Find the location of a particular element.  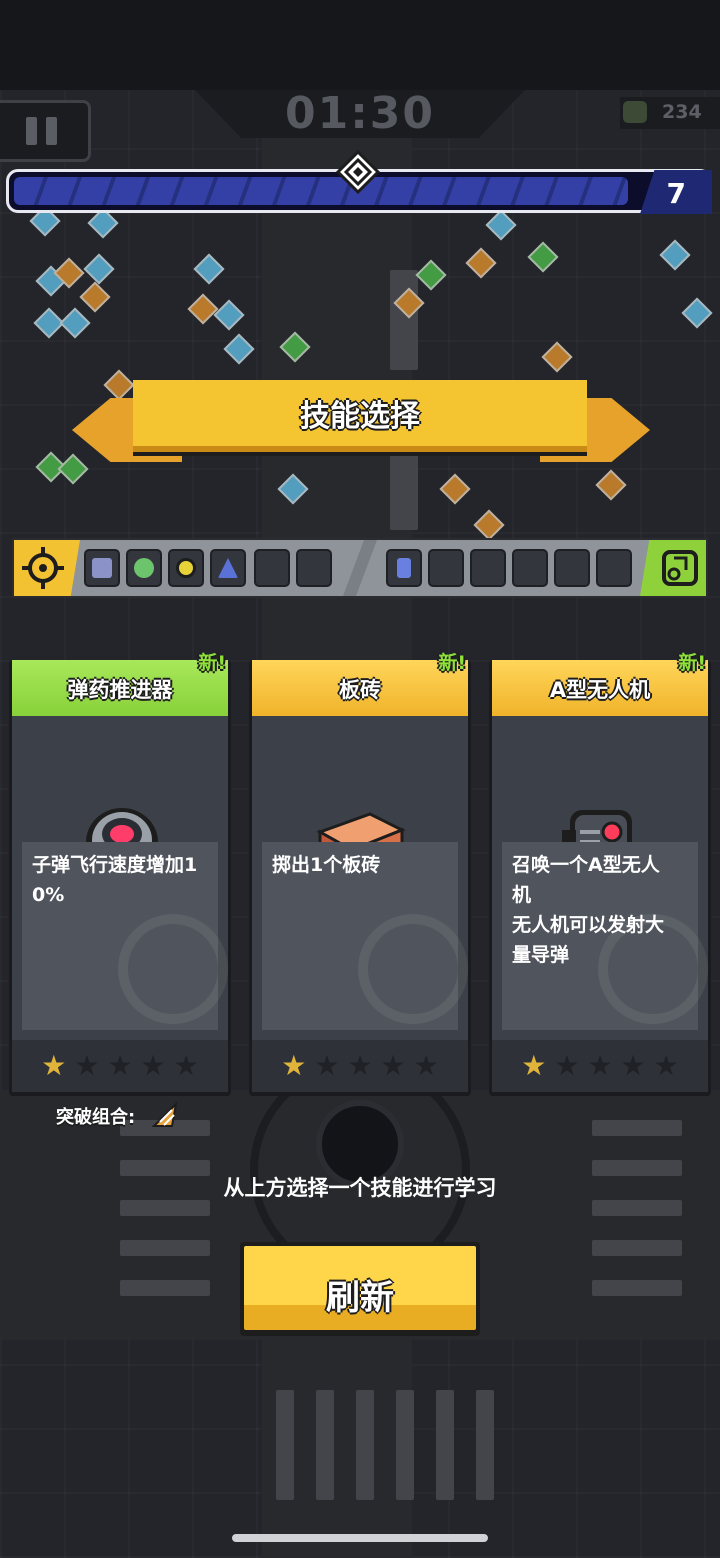

launcher-icon is located at coordinates (102, 568).